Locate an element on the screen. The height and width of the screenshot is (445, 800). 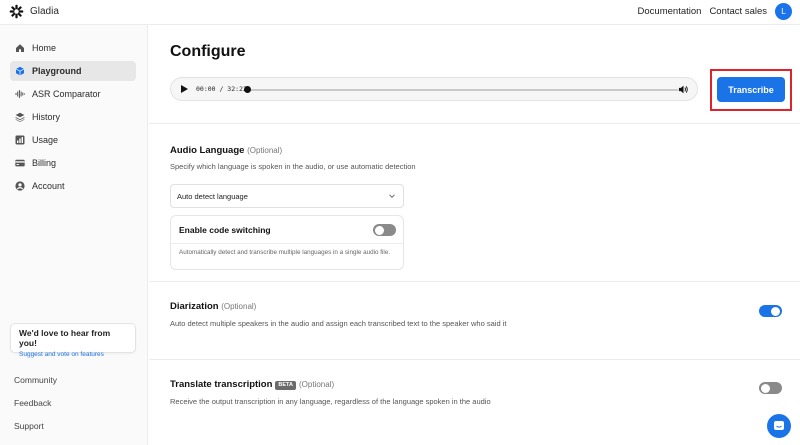
seek-handle is located at coordinates (247, 89).